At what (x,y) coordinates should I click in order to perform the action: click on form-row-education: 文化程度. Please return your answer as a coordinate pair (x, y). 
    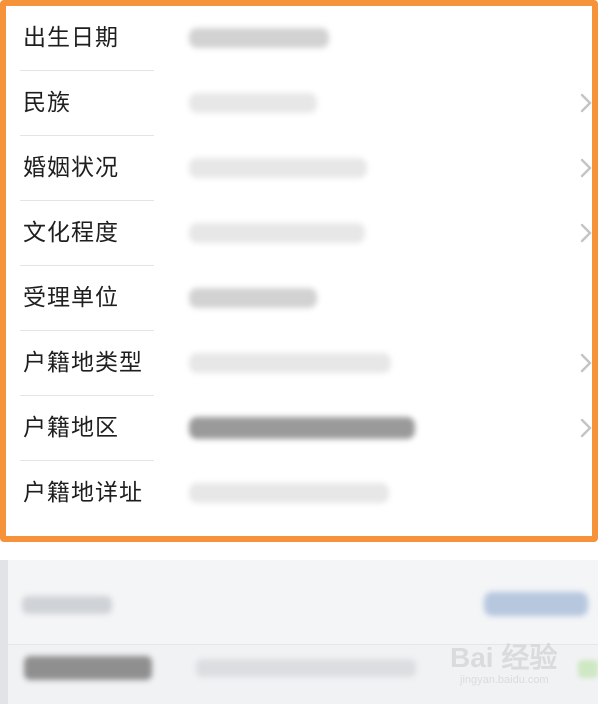
    Looking at the image, I should click on (299, 233).